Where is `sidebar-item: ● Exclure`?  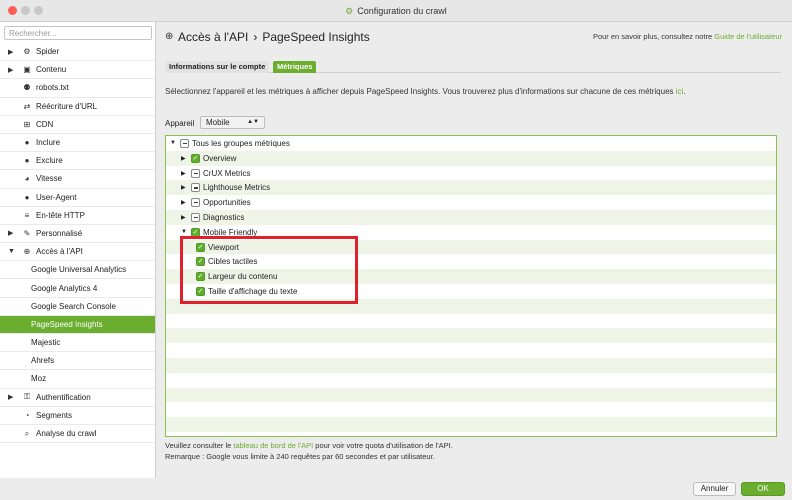
sidebar-item: ● Exclure is located at coordinates (77, 161).